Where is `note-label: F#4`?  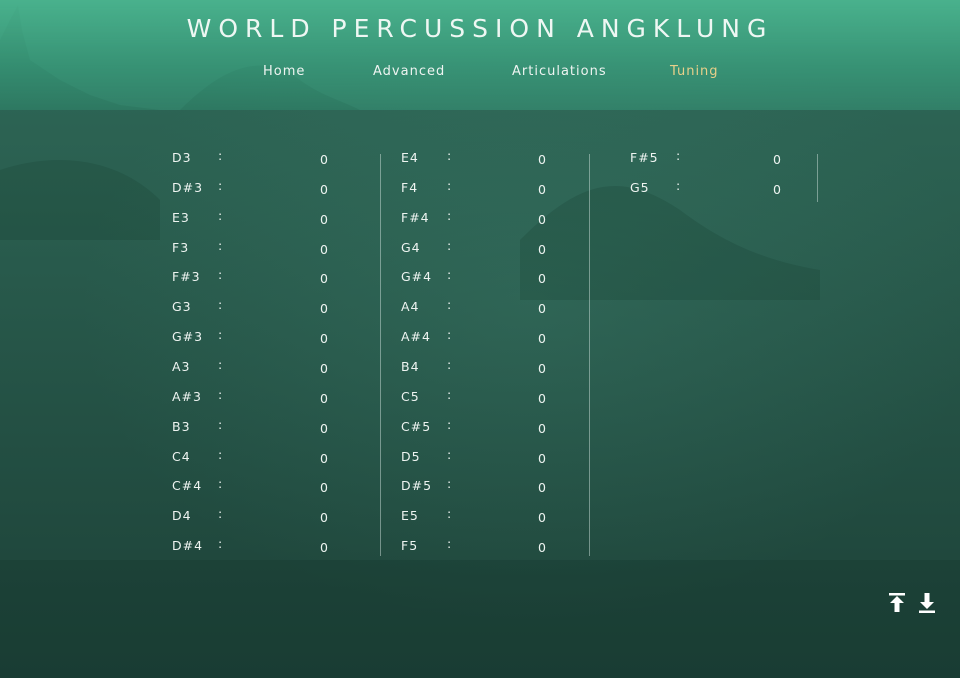
note-label: F#4 is located at coordinates (415, 217).